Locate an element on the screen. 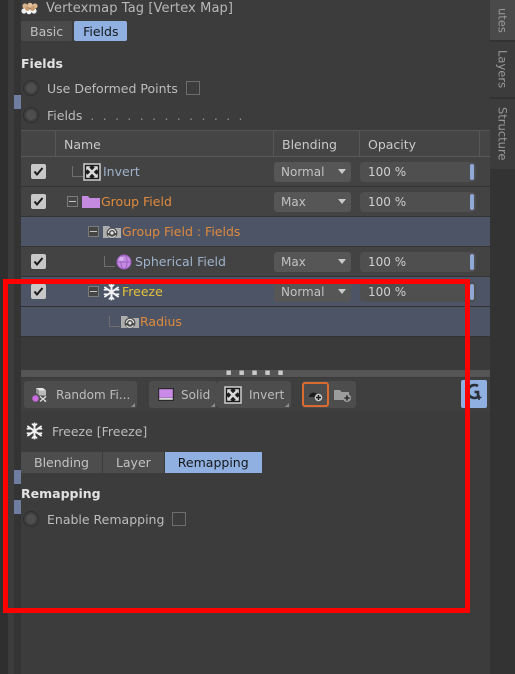 Image resolution: width=515 pixels, height=674 pixels. panel-splitter: ▪ ▪ ▪ ▪ ▪ is located at coordinates (255, 373).